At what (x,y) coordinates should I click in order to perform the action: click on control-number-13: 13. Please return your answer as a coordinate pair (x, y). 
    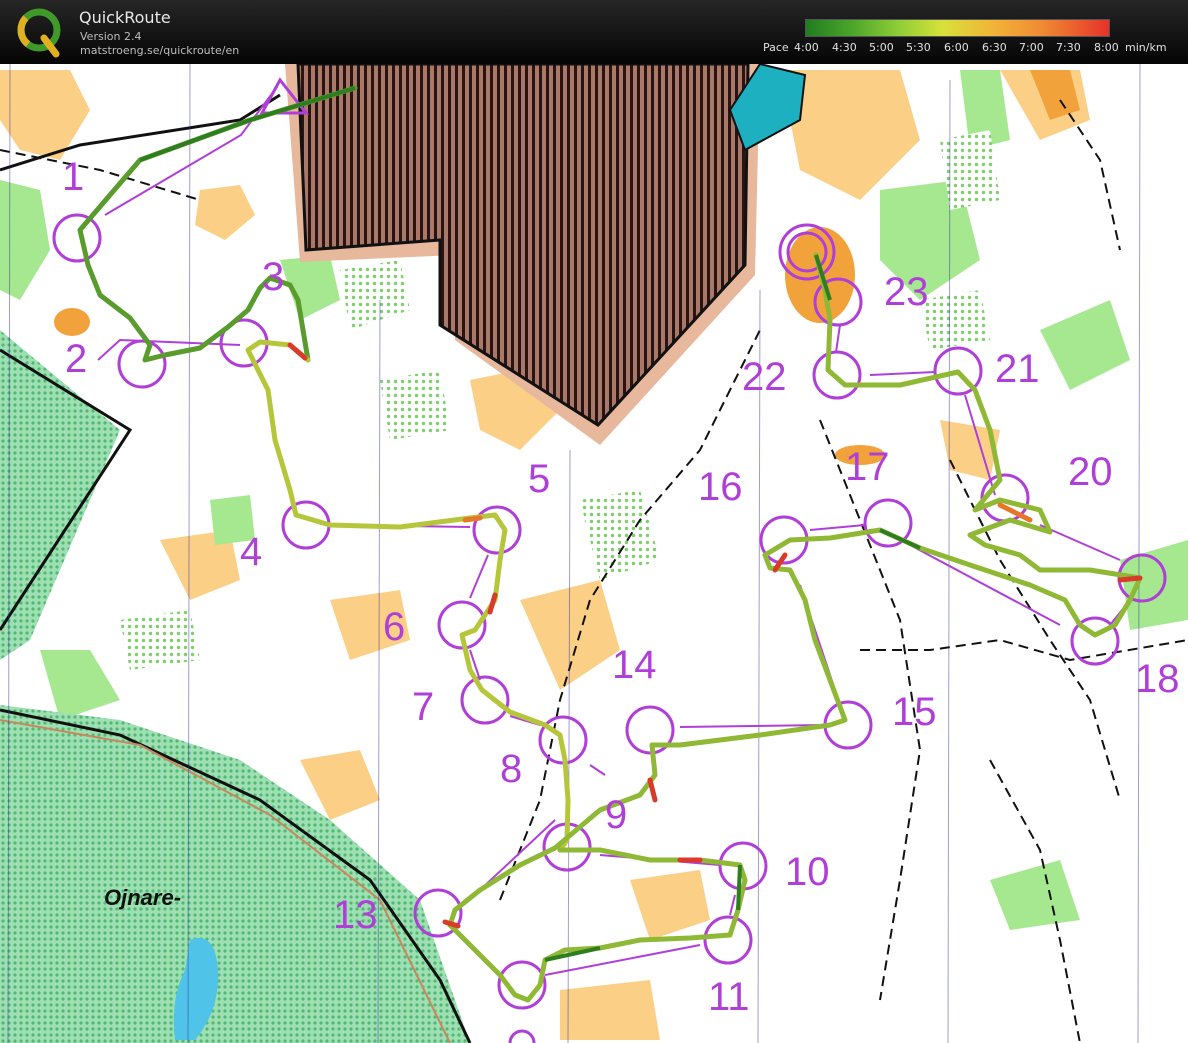
    Looking at the image, I should click on (355, 915).